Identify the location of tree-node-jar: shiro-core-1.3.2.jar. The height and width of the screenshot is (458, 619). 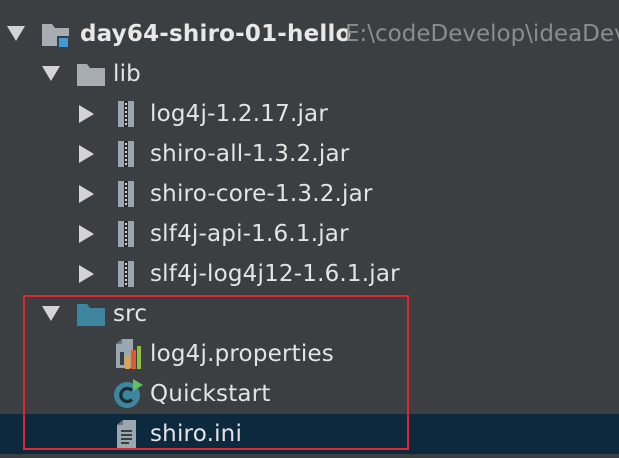
(309, 194).